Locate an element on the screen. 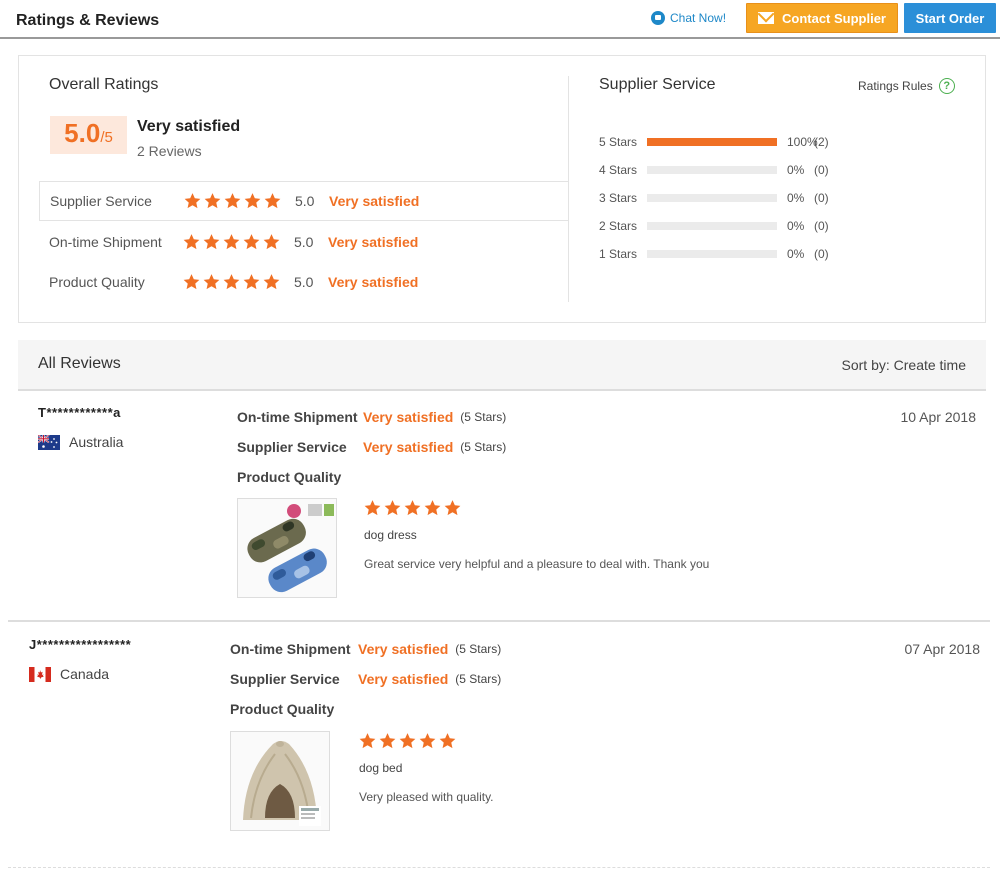 The height and width of the screenshot is (873, 1000). bar-label: 1 Stars is located at coordinates (618, 254).